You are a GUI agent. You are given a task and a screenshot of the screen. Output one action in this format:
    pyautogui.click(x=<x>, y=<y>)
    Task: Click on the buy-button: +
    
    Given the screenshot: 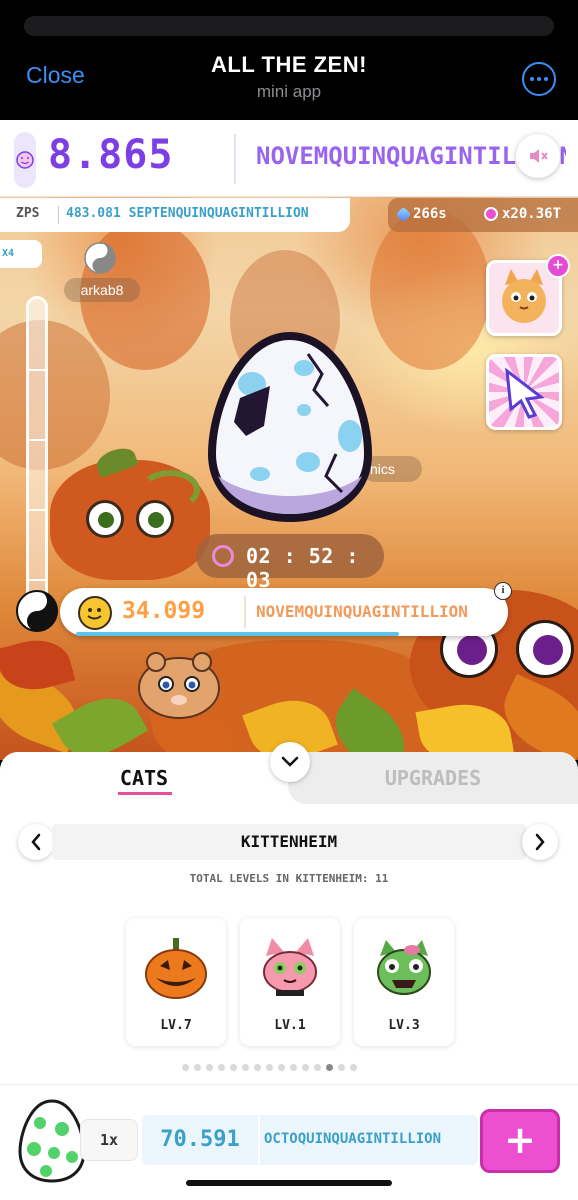 What is the action you would take?
    pyautogui.click(x=520, y=1141)
    